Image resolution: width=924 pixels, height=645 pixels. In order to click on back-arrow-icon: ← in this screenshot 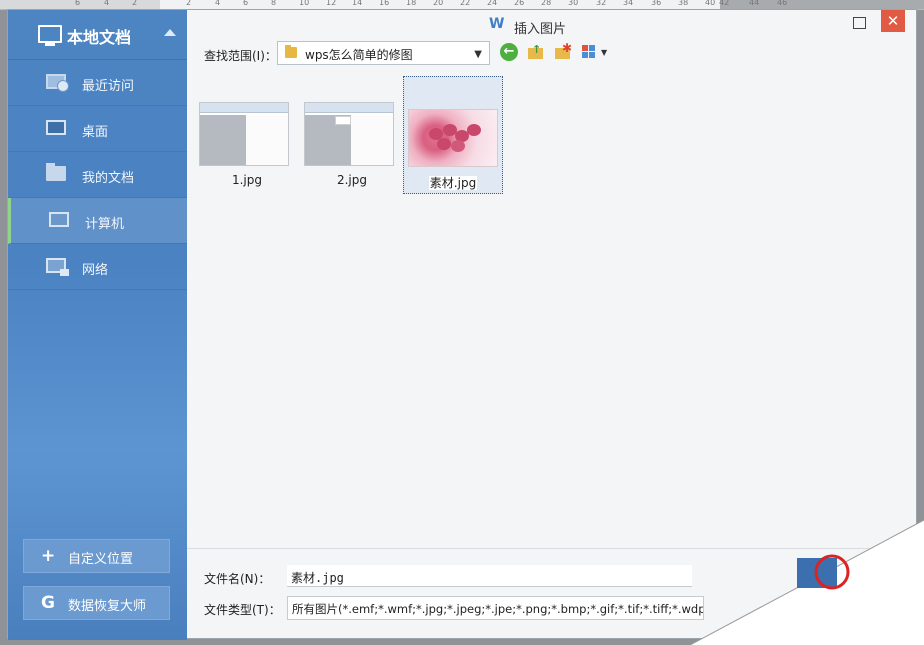, I will do `click(509, 51)`.